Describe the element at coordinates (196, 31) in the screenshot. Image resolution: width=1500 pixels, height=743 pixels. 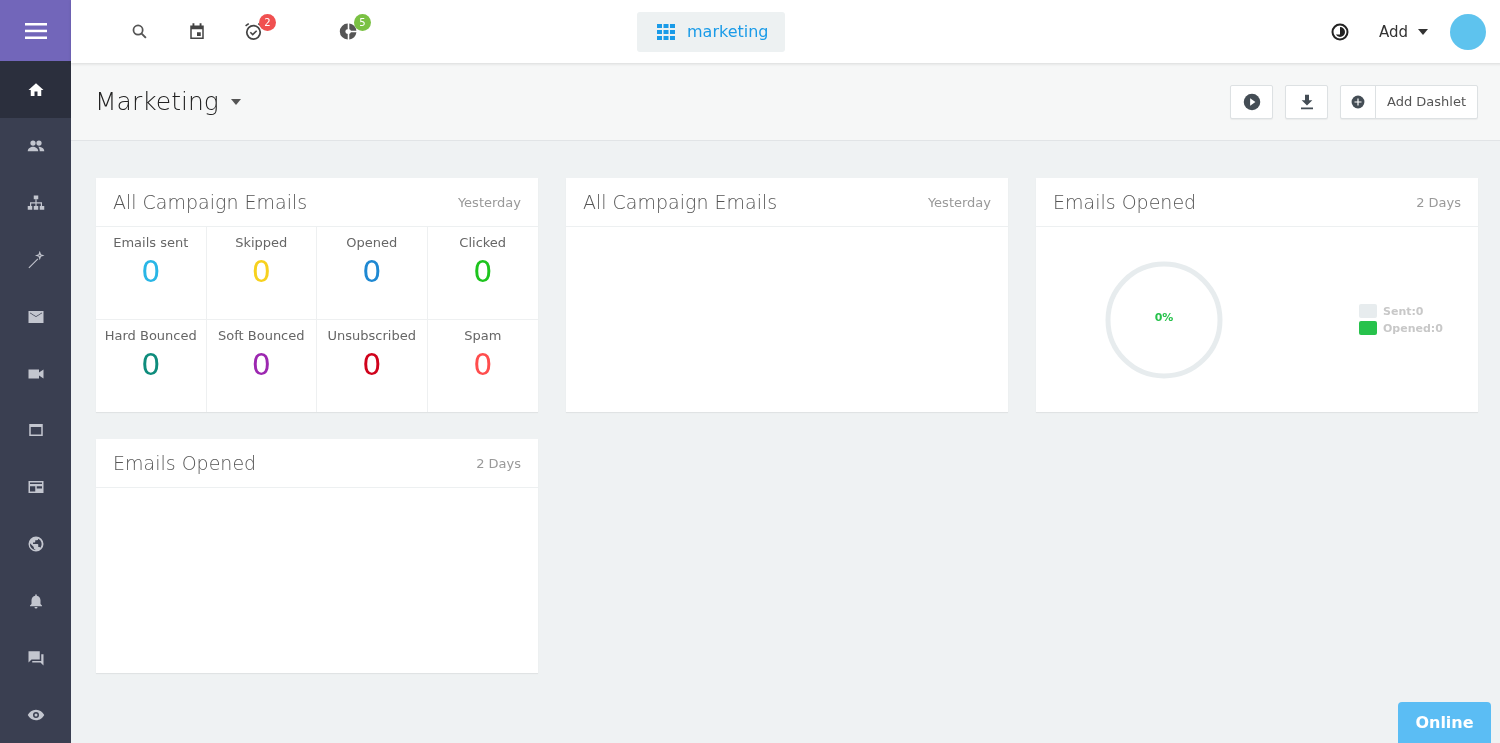
I see `calendar-icon` at that location.